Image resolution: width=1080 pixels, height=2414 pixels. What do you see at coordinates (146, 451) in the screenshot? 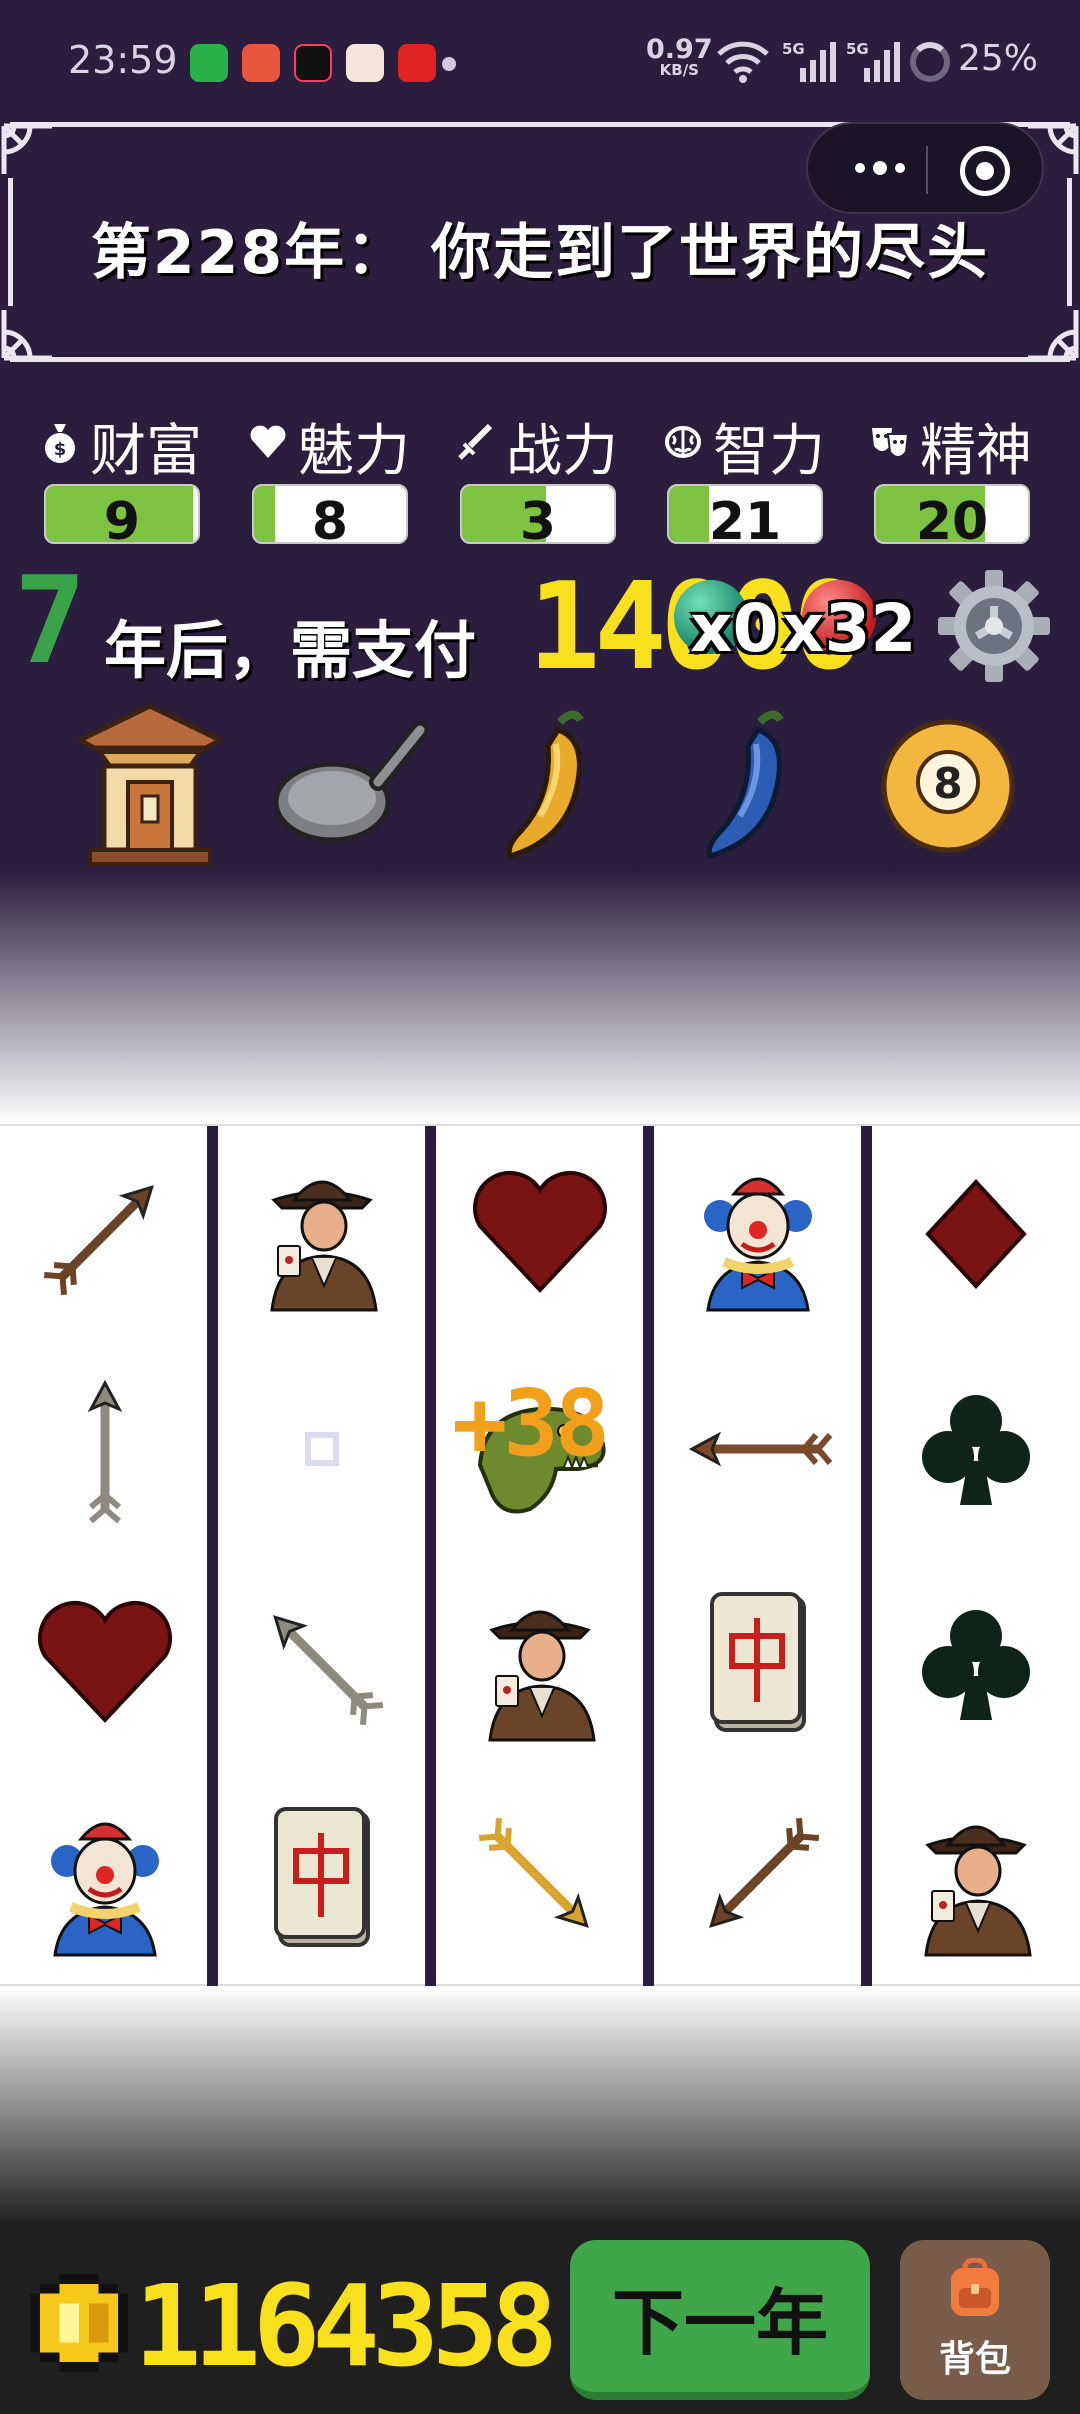
I see `stat-name: 财富` at bounding box center [146, 451].